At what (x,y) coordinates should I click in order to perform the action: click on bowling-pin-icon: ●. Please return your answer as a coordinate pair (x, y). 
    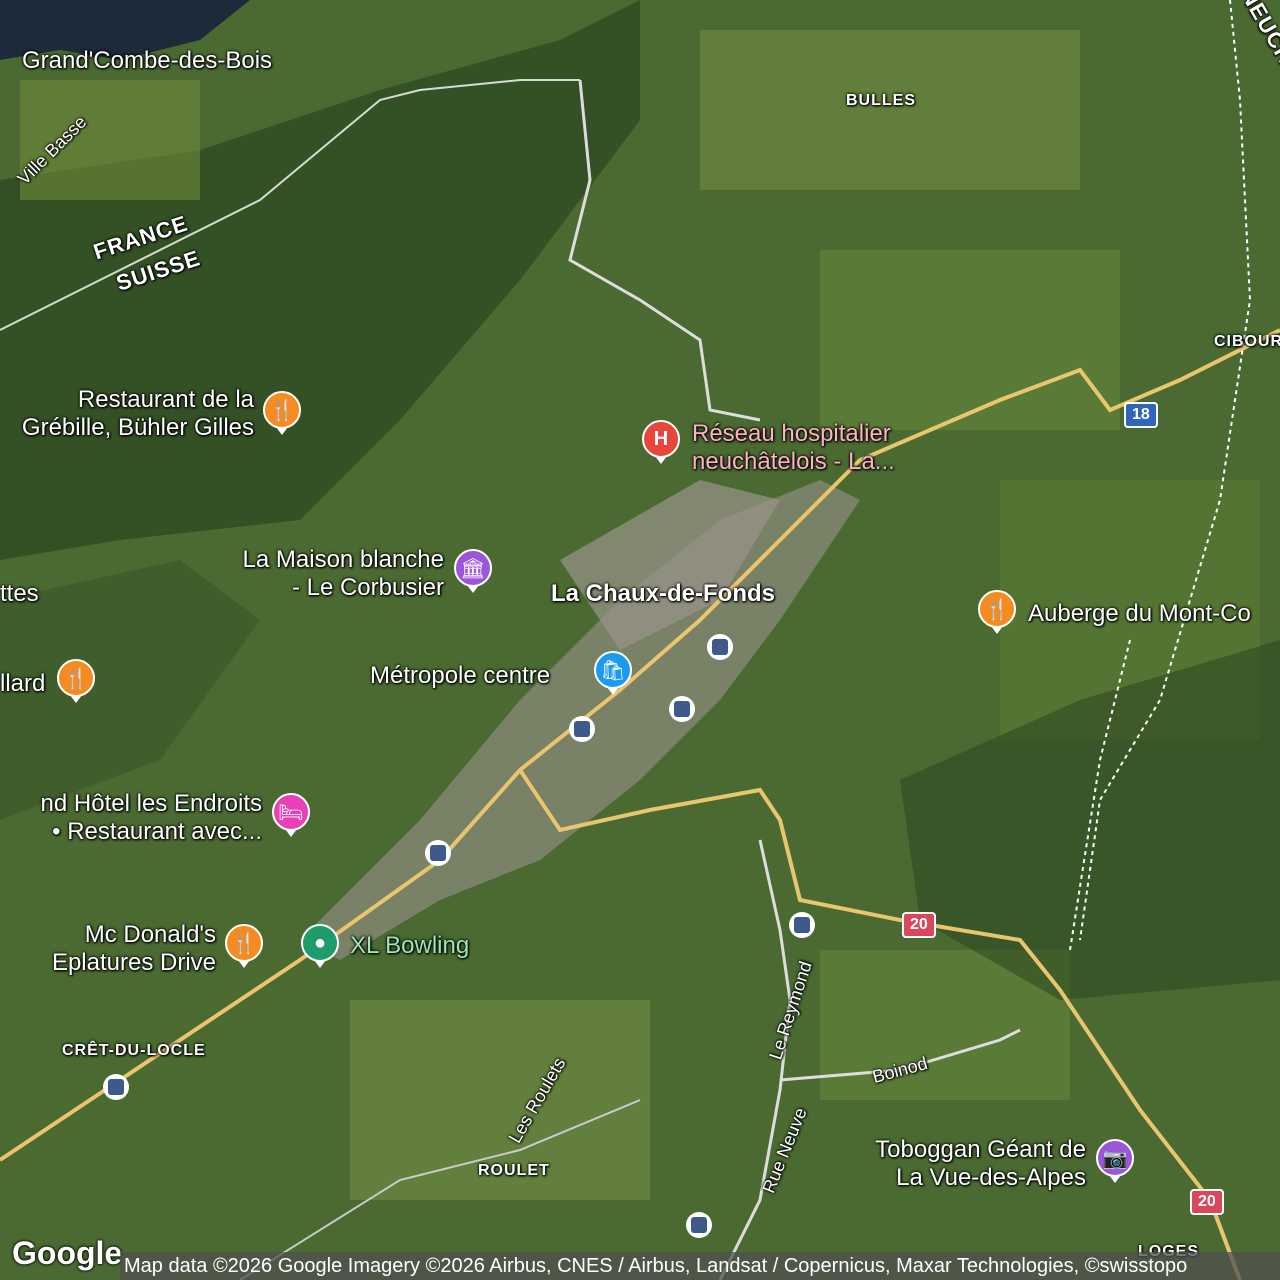
    Looking at the image, I should click on (320, 943).